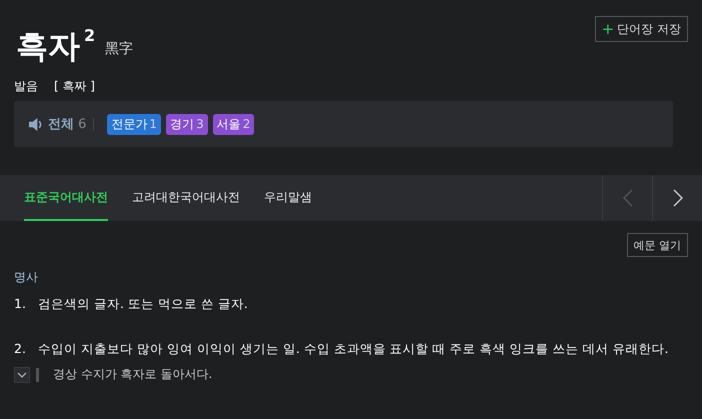 The width and height of the screenshot is (702, 419). What do you see at coordinates (353, 349) in the screenshot?
I see `definition: 수입이 지출보다 많아 잉여 이익이 생기는 일. 수입 초과액을 표시할 때 주로 흑색 잉크를 쓰는 데서 유래한다.` at bounding box center [353, 349].